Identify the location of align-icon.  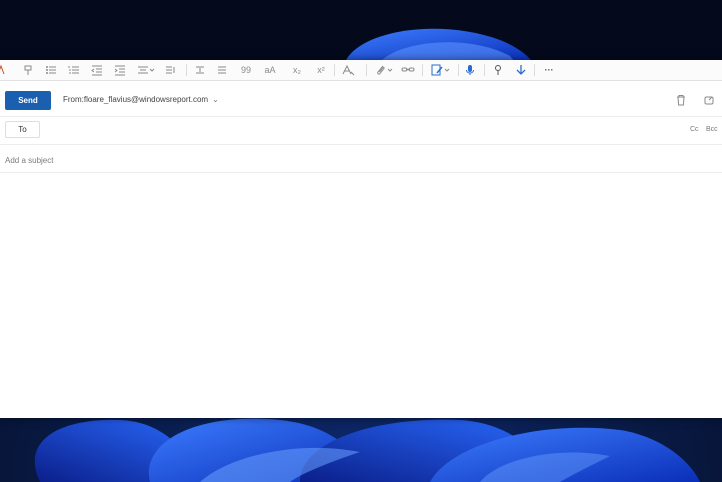
(146, 70).